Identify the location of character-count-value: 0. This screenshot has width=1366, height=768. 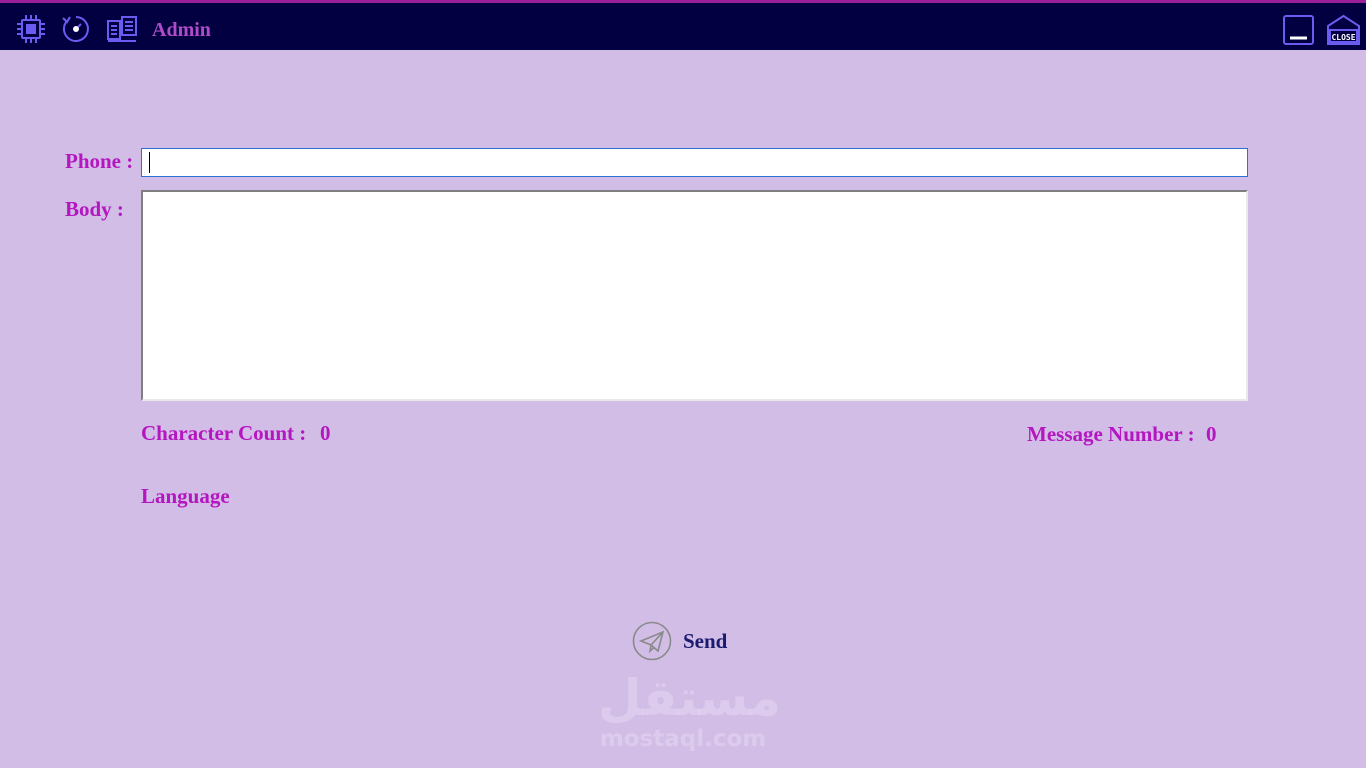
(325, 433).